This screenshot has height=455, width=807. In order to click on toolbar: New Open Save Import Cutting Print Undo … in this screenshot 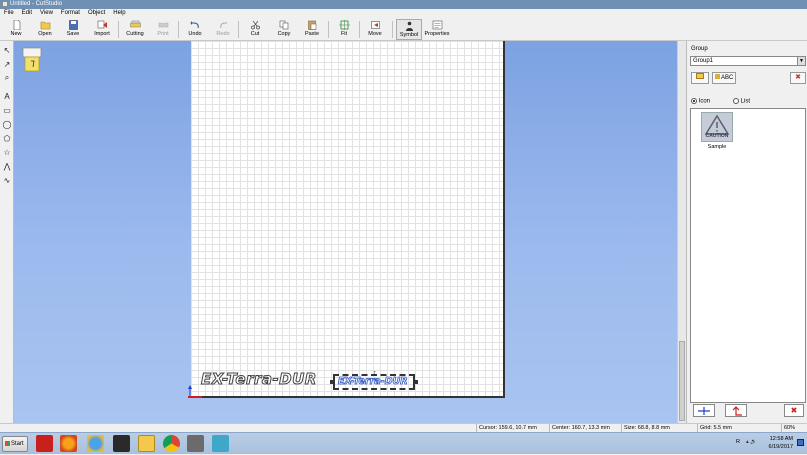, I will do `click(403, 29)`.